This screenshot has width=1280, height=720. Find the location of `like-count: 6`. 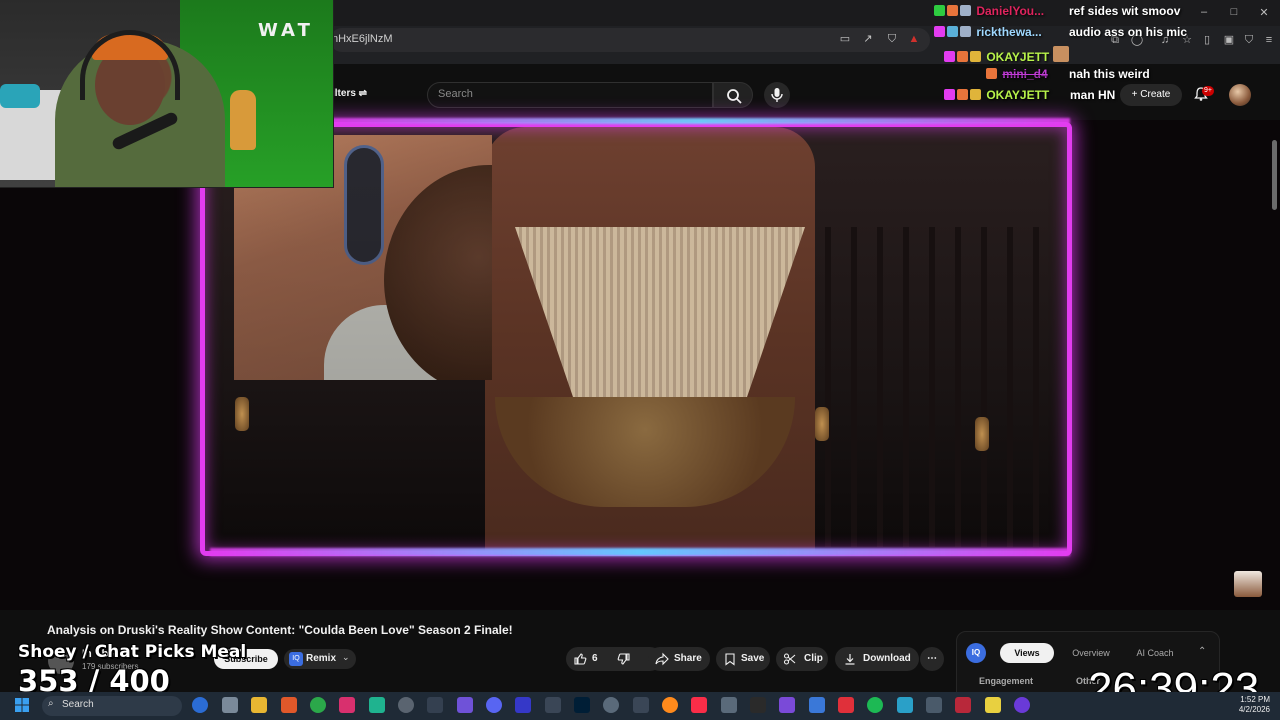

like-count: 6 is located at coordinates (595, 658).